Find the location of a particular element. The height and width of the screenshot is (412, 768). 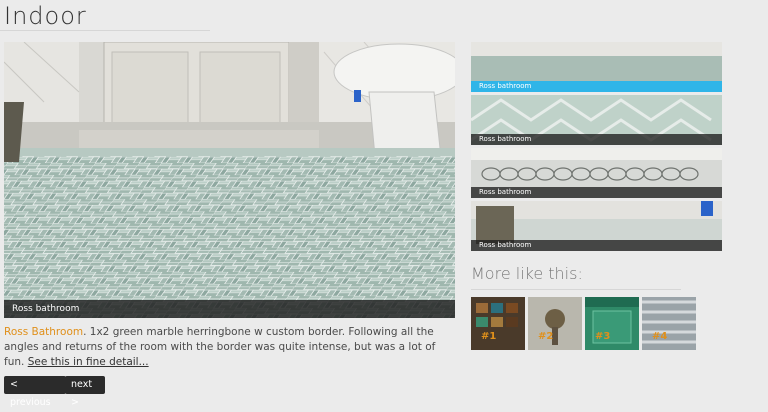

related-item-3: #3 is located at coordinates (612, 323).